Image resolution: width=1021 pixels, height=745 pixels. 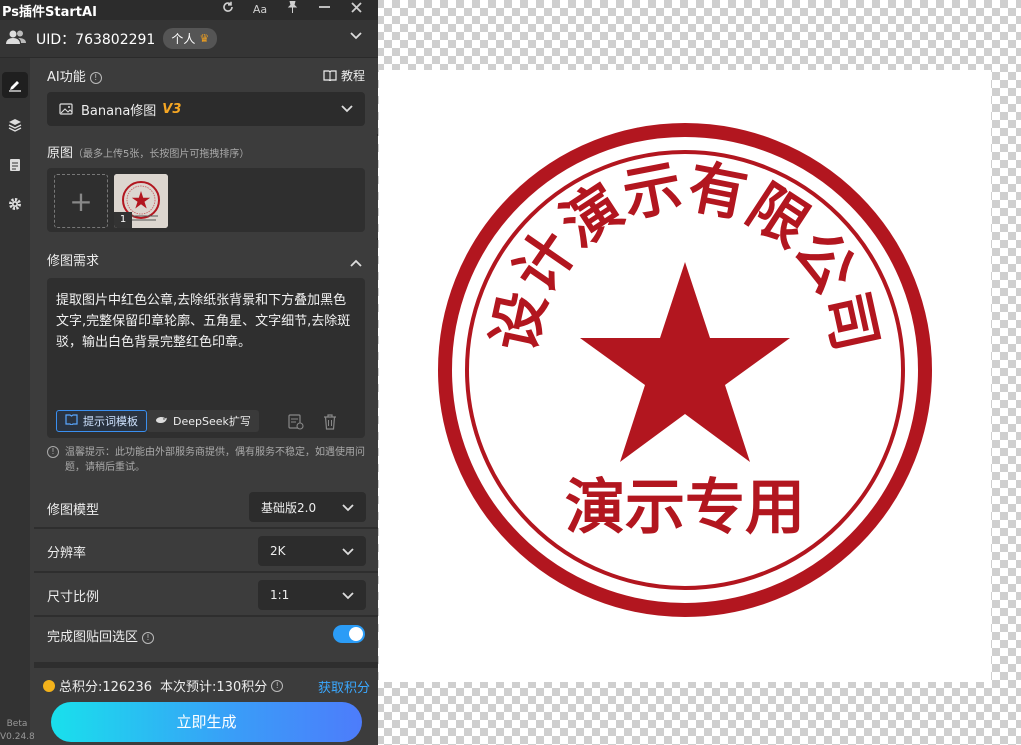 I want to click on ai-model-select: Banana修图 V3, so click(x=206, y=109).